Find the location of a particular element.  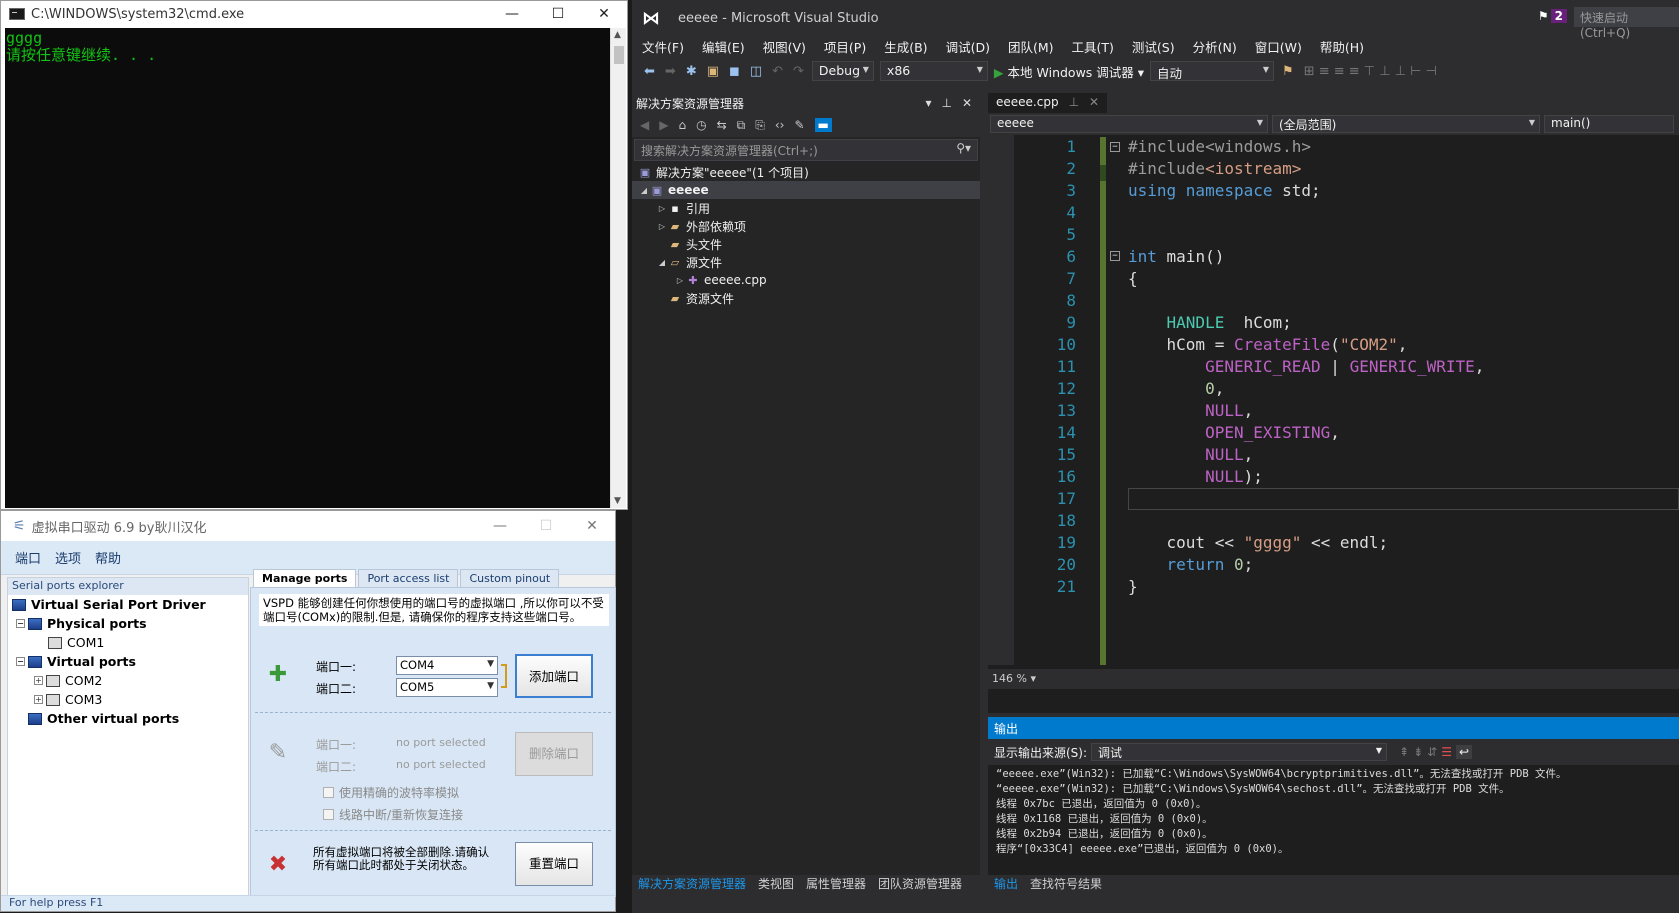

remove-port-button: 删除端口 is located at coordinates (554, 754).